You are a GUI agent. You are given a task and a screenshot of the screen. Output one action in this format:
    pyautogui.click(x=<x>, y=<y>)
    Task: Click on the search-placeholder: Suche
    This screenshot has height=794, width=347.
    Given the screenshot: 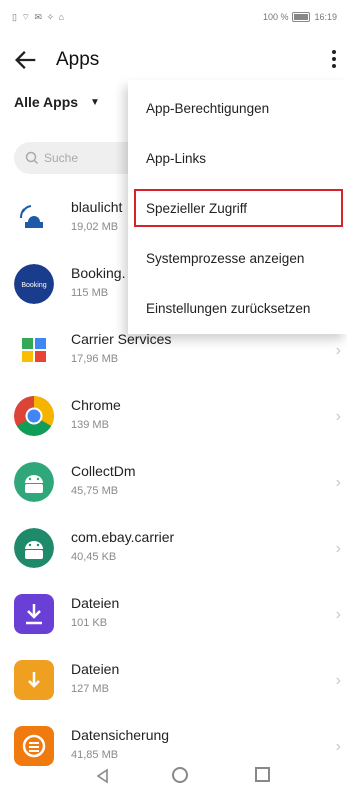 What is the action you would take?
    pyautogui.click(x=61, y=158)
    